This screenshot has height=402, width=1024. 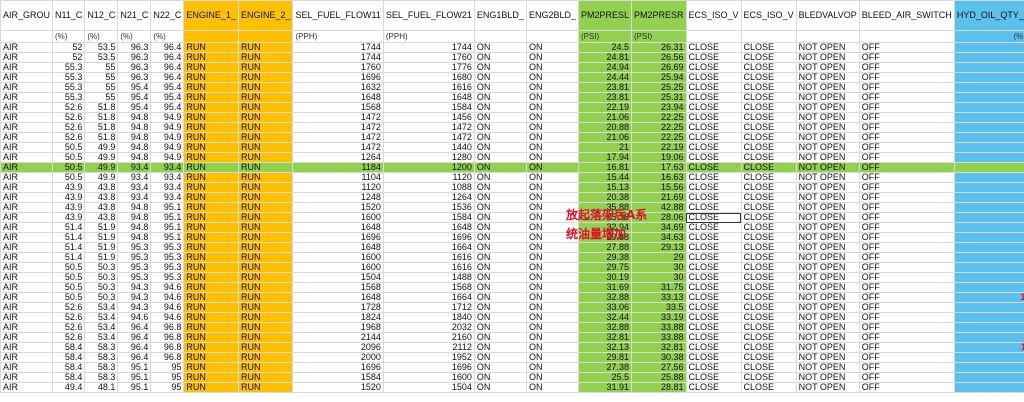 I want to click on table-cell: 25.25, so click(x=659, y=87).